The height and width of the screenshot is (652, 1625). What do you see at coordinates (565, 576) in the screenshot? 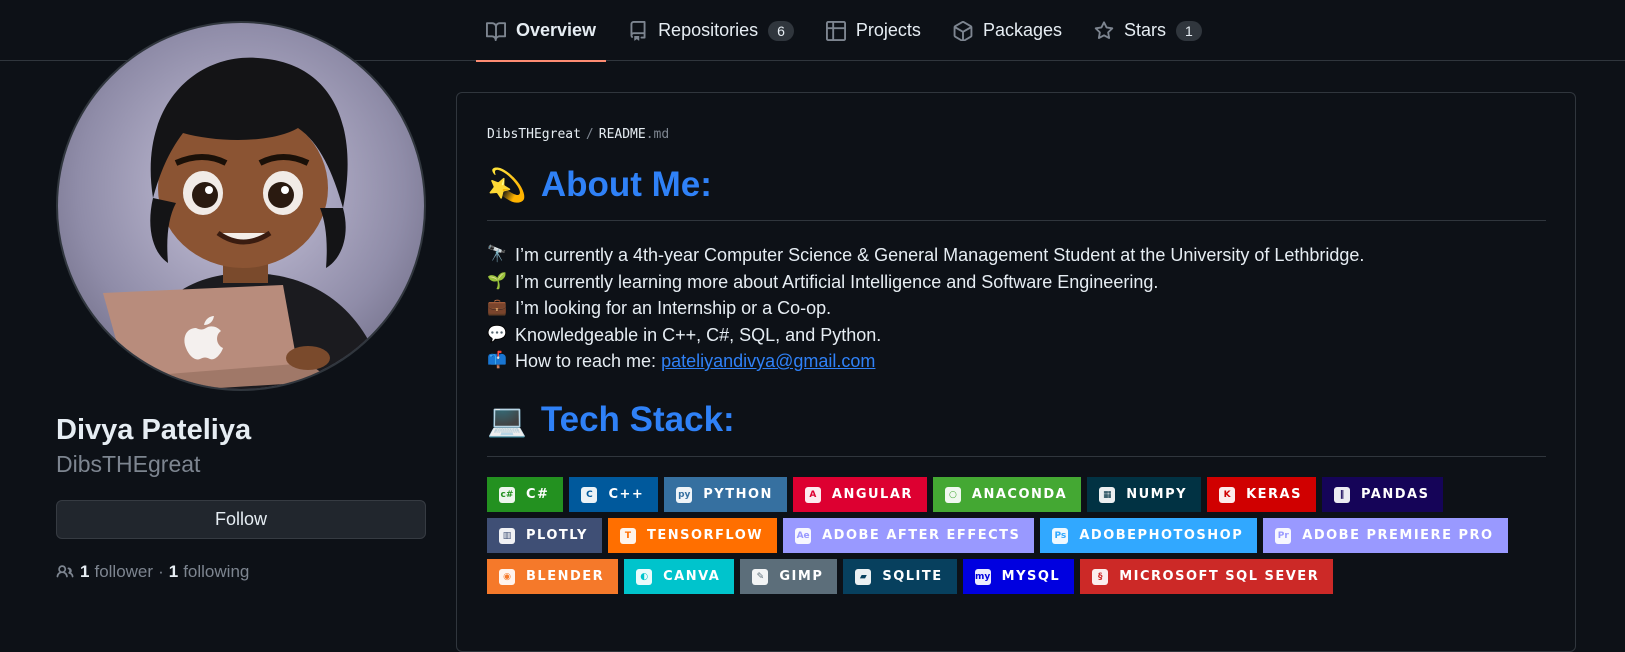
I see `badge-label: BLENDER` at bounding box center [565, 576].